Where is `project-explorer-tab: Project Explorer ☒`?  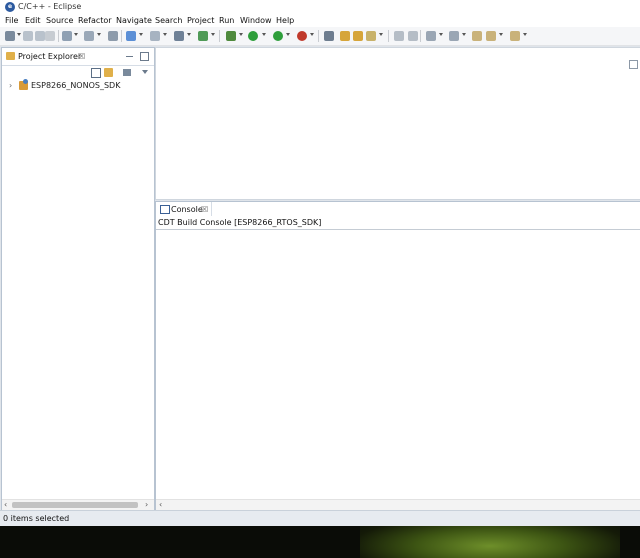 project-explorer-tab: Project Explorer ☒ is located at coordinates (78, 57).